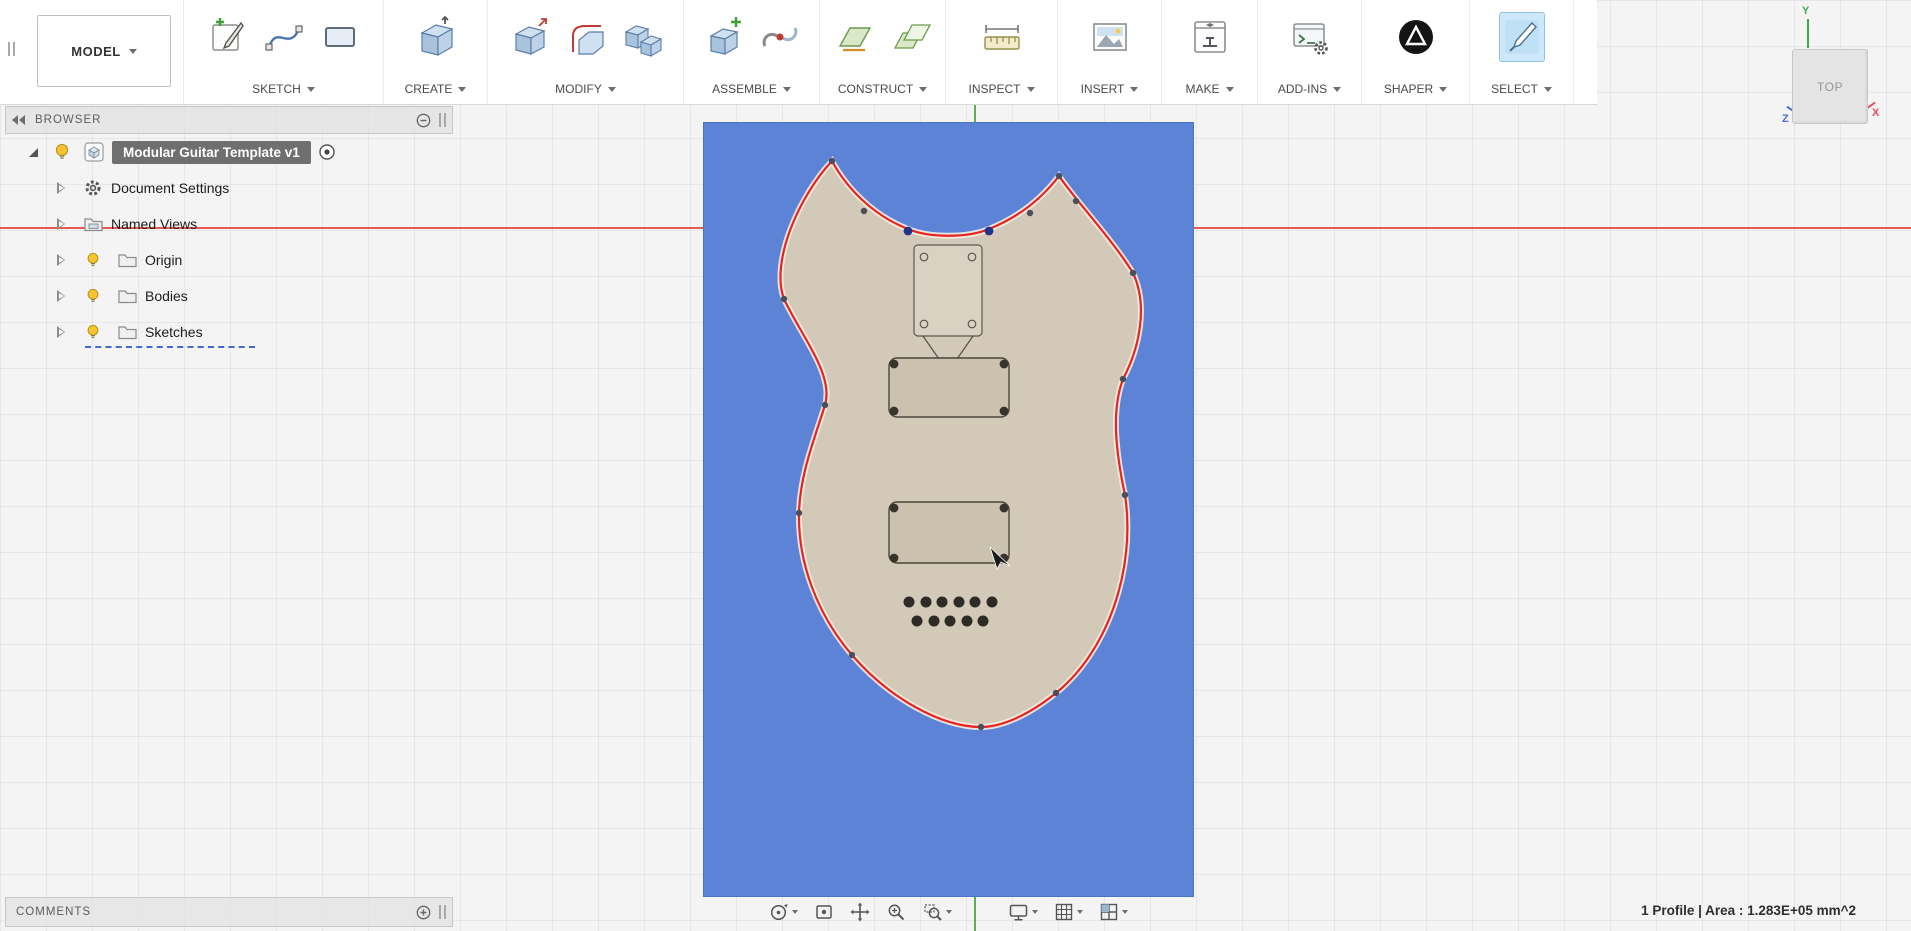  What do you see at coordinates (229, 260) in the screenshot?
I see `browser-row-origin: Origin` at bounding box center [229, 260].